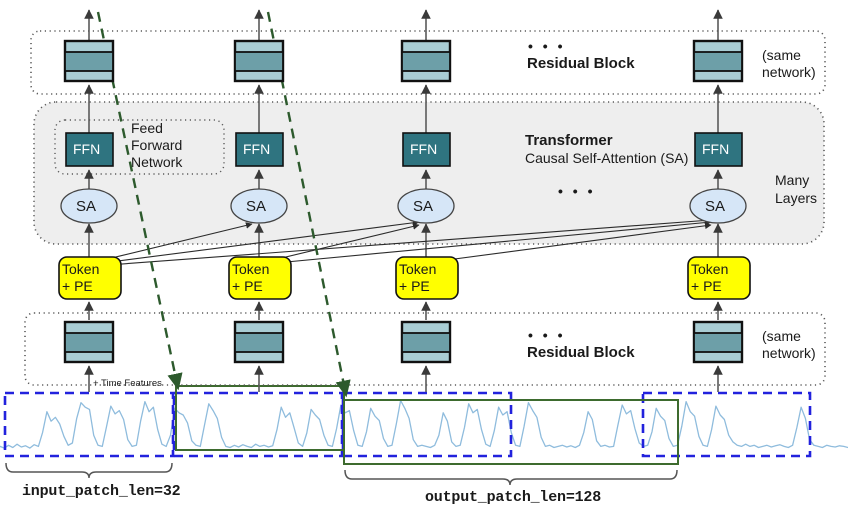  What do you see at coordinates (157, 162) in the screenshot?
I see `ffn-group-label-line3: Network` at bounding box center [157, 162].